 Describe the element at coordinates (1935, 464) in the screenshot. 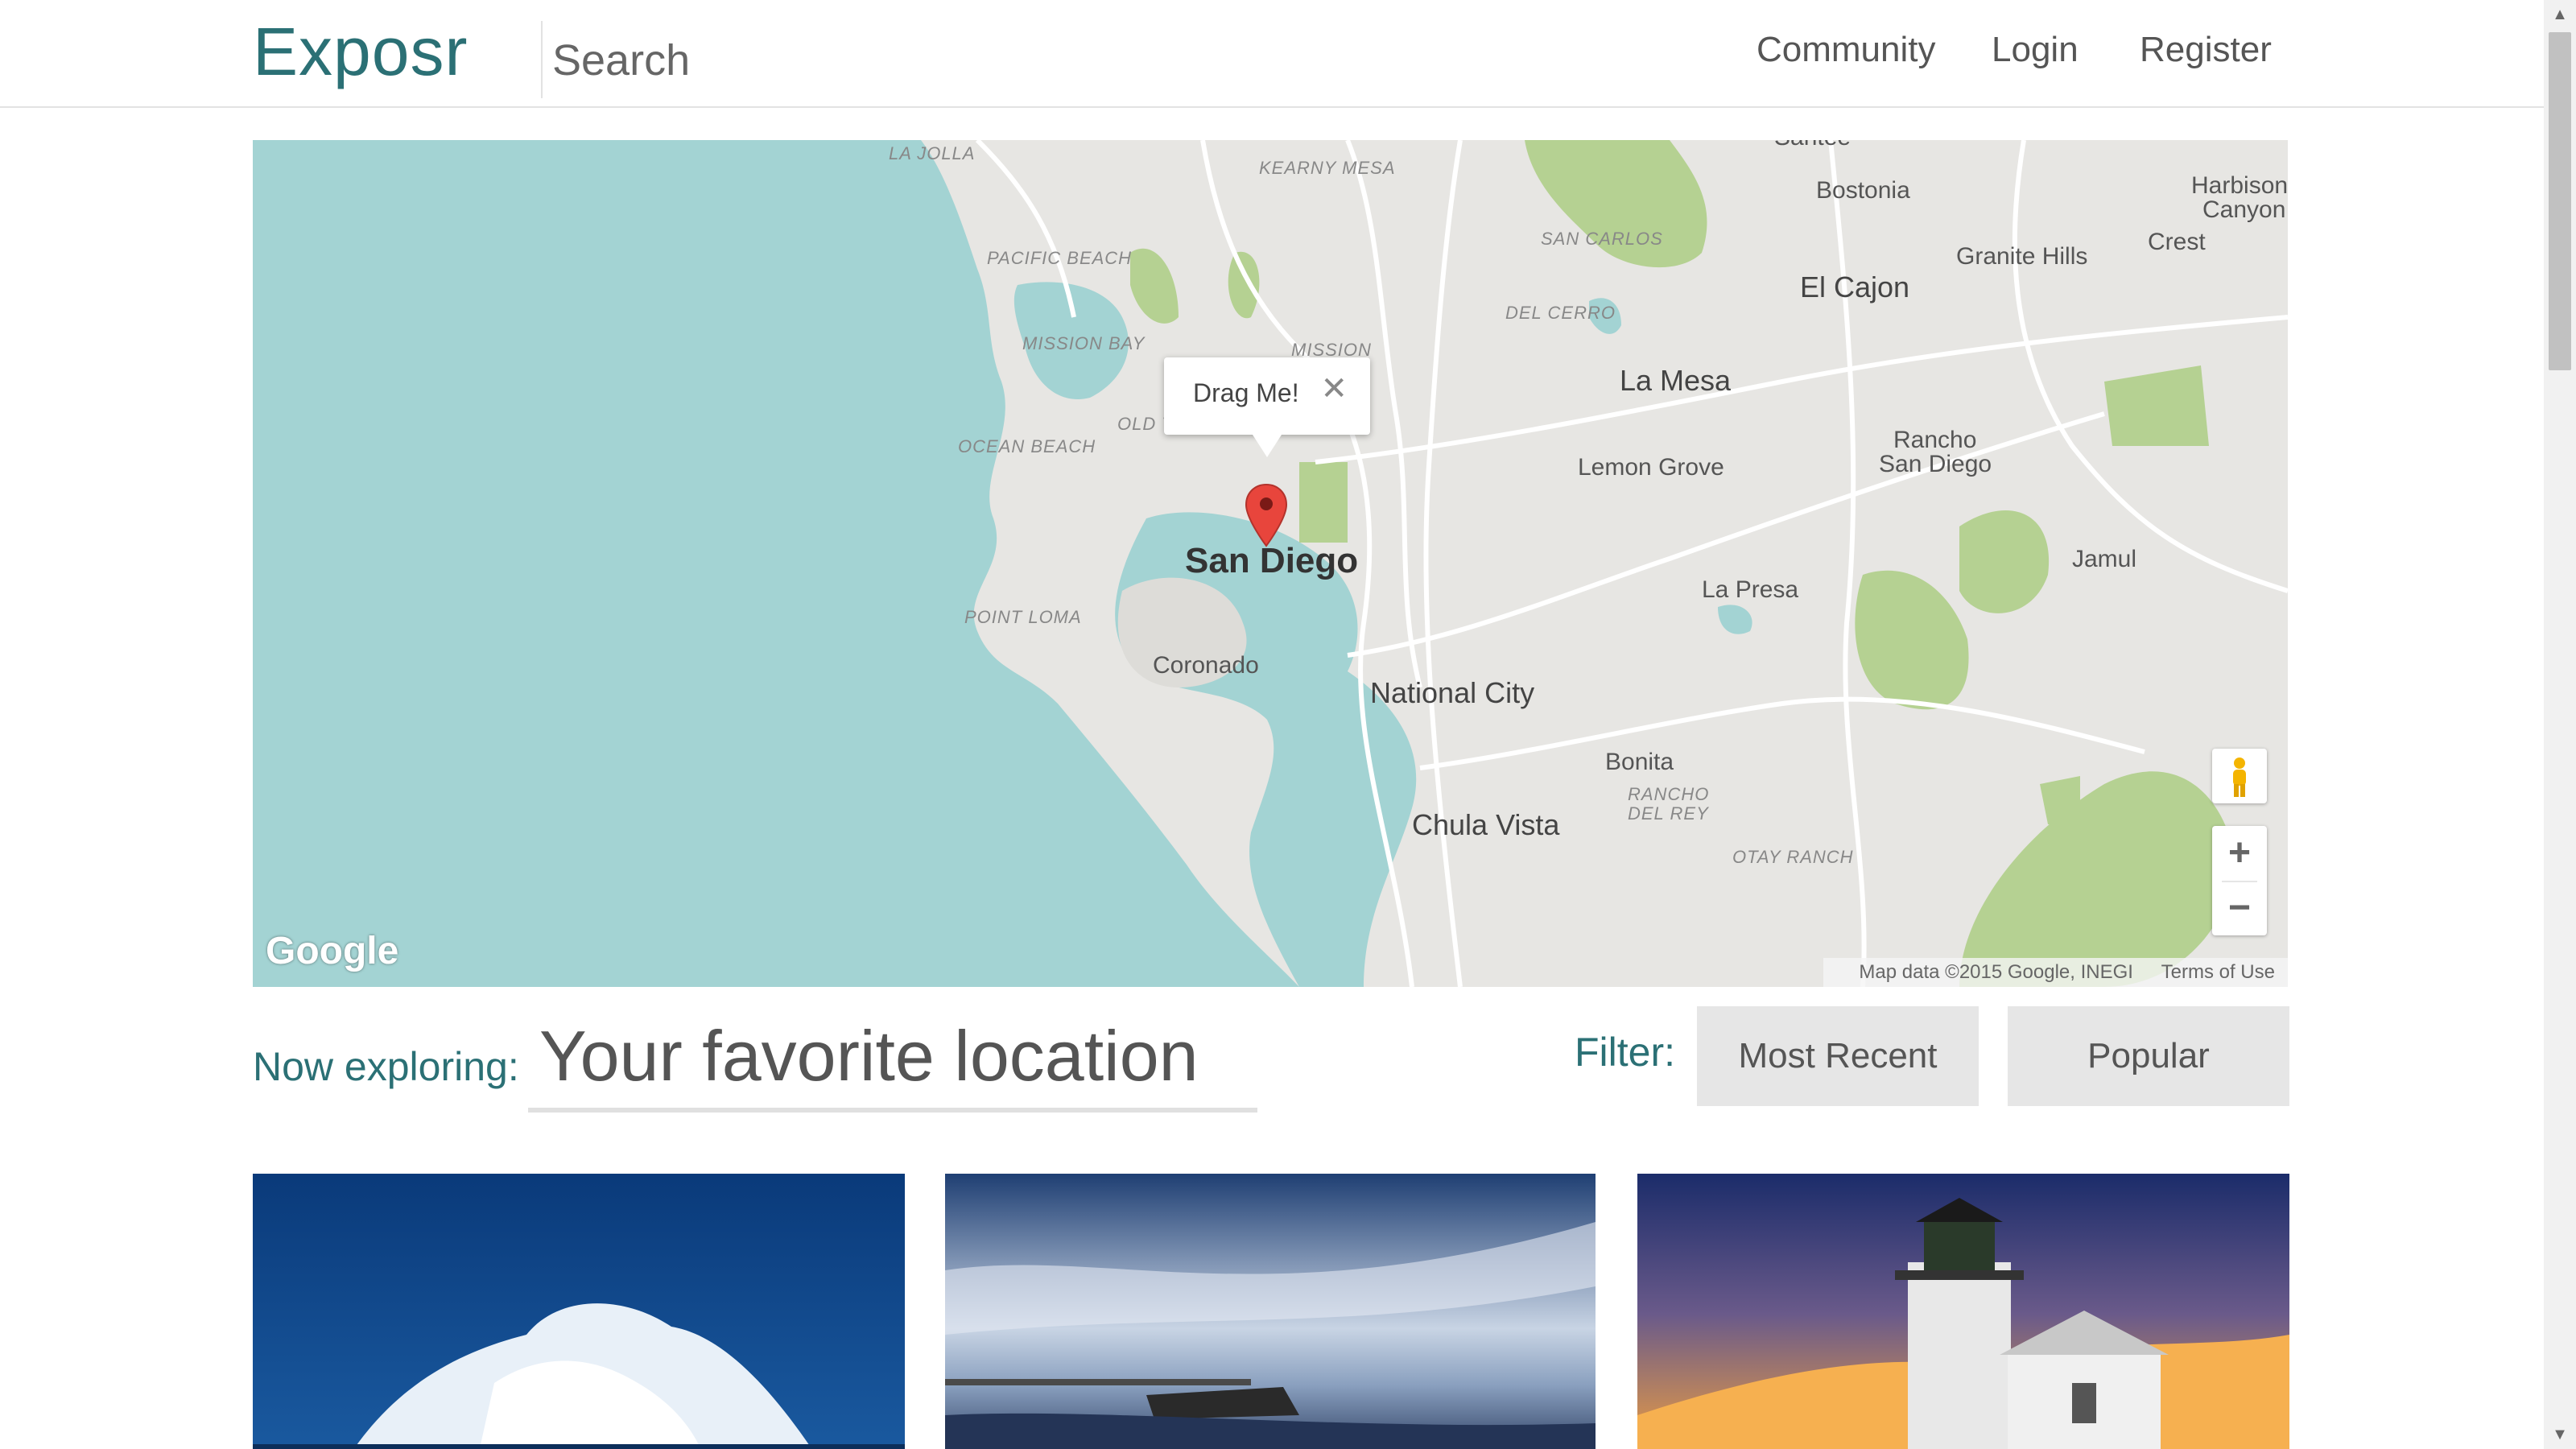

I see `map-label-rancho-sd-2: San Diego` at that location.